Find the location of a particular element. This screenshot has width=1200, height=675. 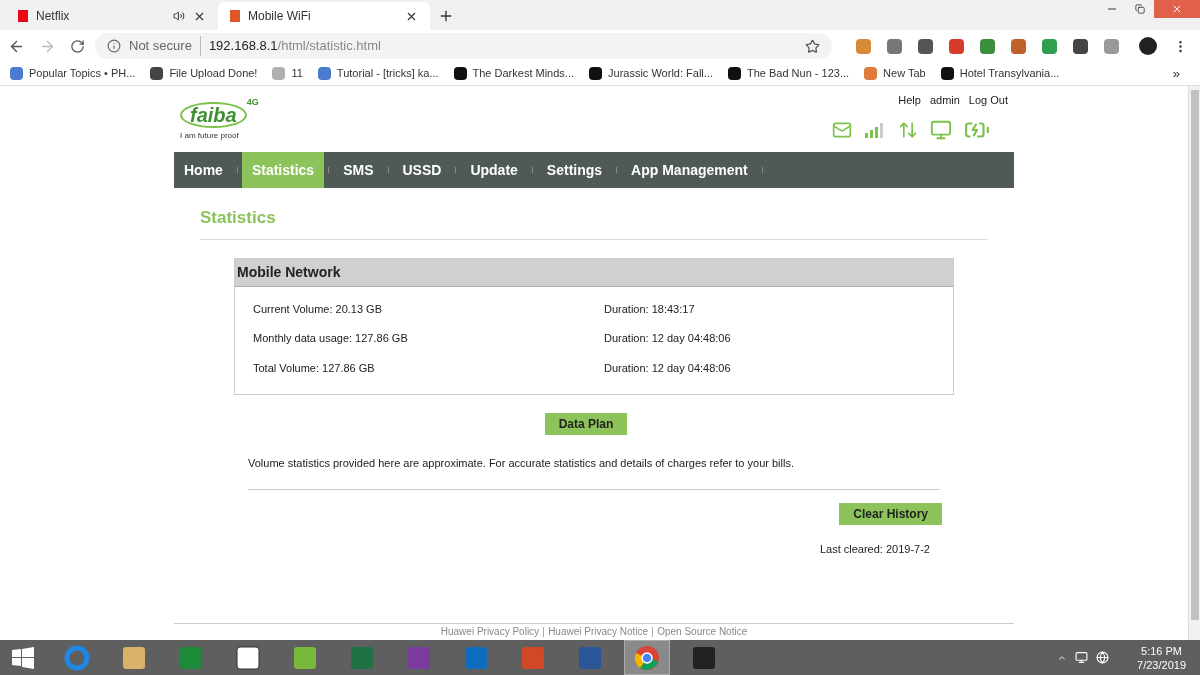

volume-text: Monthly data usage: 127.86 GB is located at coordinates (331, 338).